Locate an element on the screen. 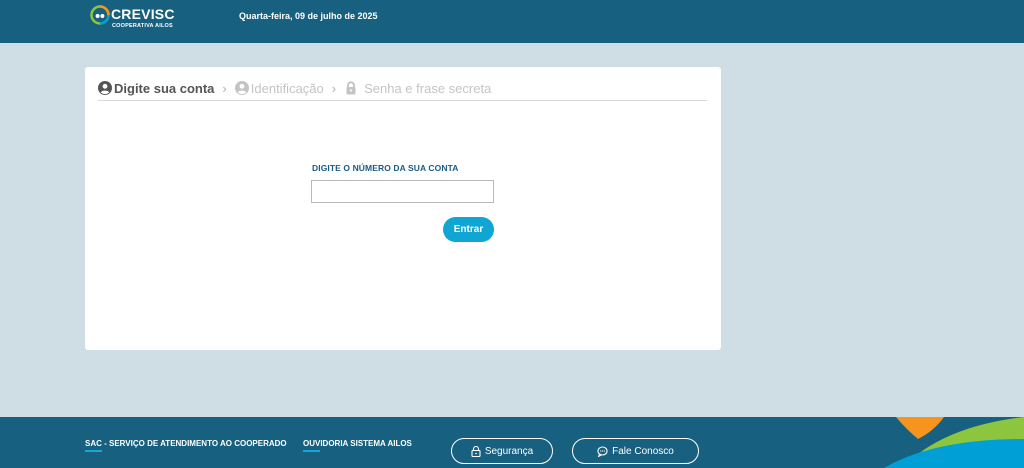 The width and height of the screenshot is (1024, 468). security-button-label: Segurança is located at coordinates (509, 451).